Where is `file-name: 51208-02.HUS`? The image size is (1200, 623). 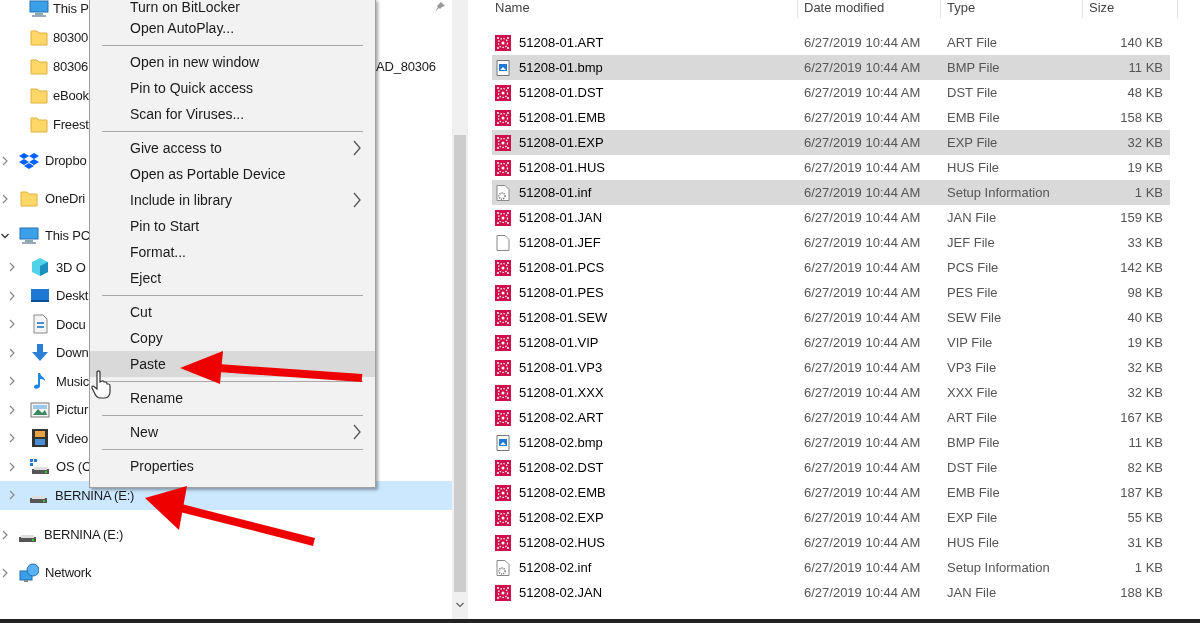
file-name: 51208-02.HUS is located at coordinates (562, 542).